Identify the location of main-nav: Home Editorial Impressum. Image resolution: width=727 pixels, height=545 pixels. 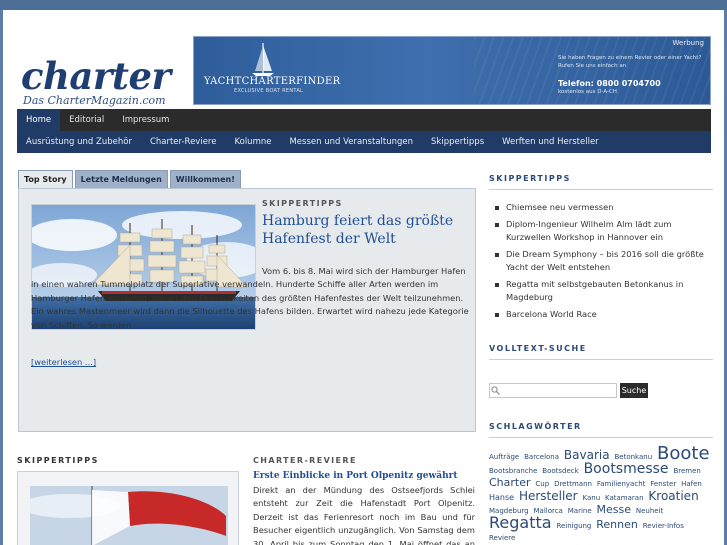
(364, 120).